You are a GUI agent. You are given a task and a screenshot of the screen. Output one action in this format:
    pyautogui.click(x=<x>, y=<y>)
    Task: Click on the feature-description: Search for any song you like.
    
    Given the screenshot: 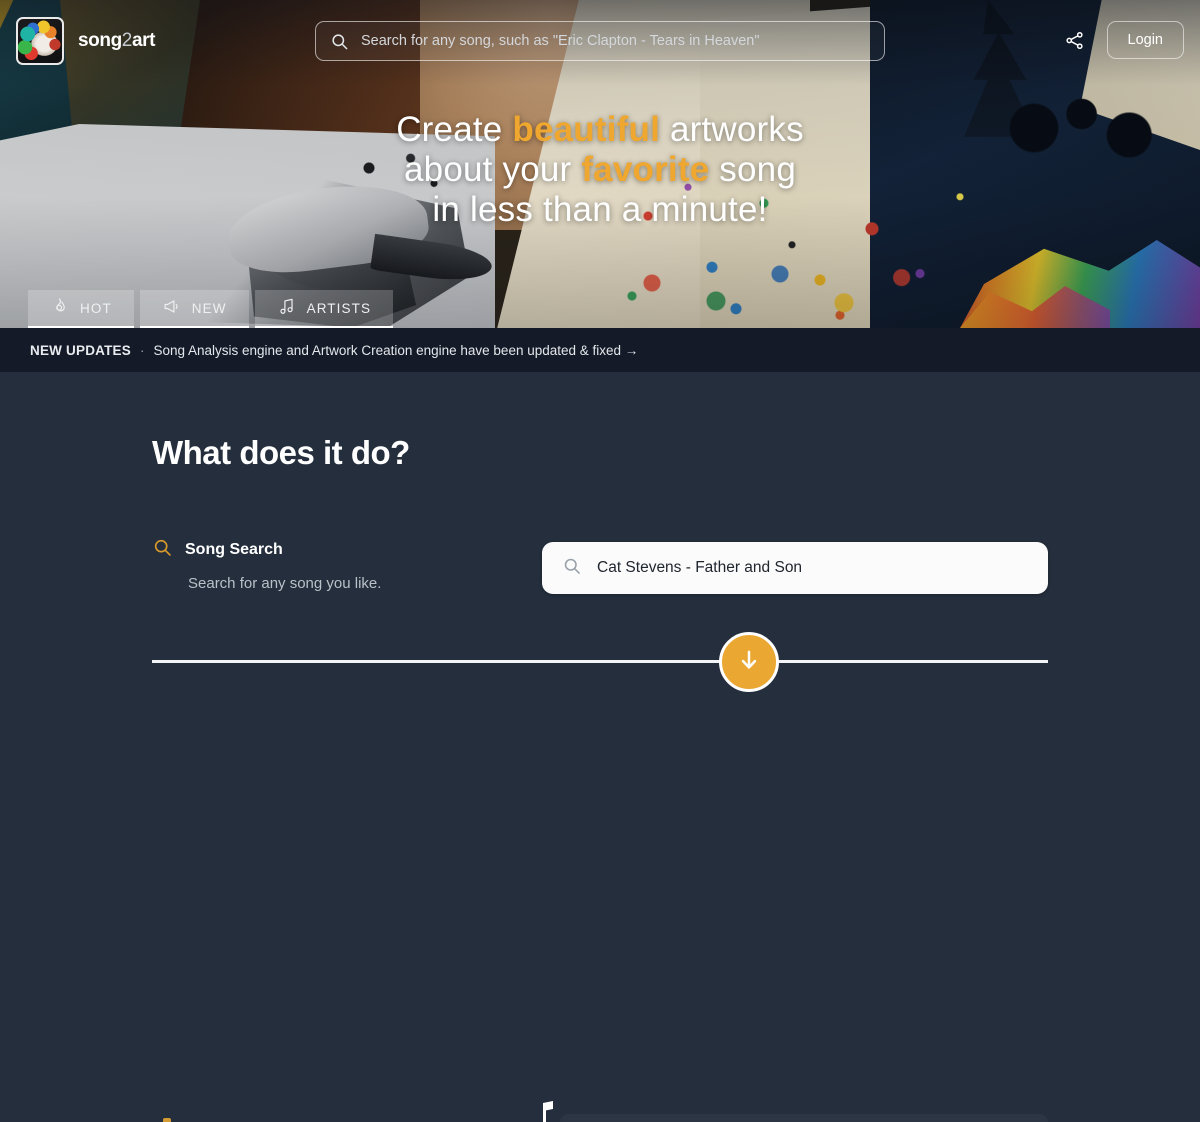 What is the action you would take?
    pyautogui.click(x=285, y=583)
    